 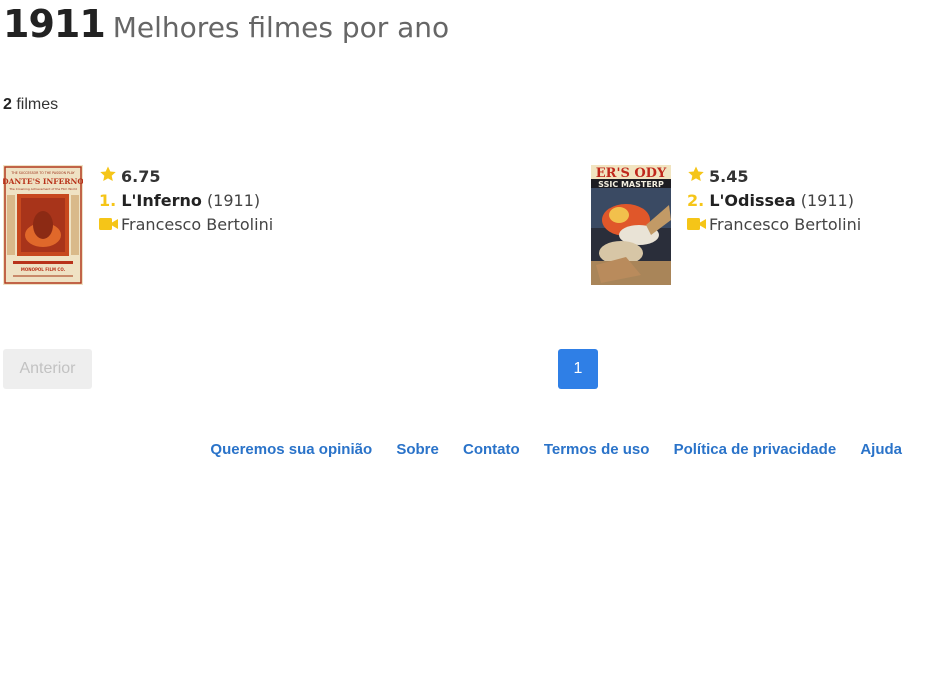 What do you see at coordinates (37, 104) in the screenshot?
I see `result-count-label: filmes` at bounding box center [37, 104].